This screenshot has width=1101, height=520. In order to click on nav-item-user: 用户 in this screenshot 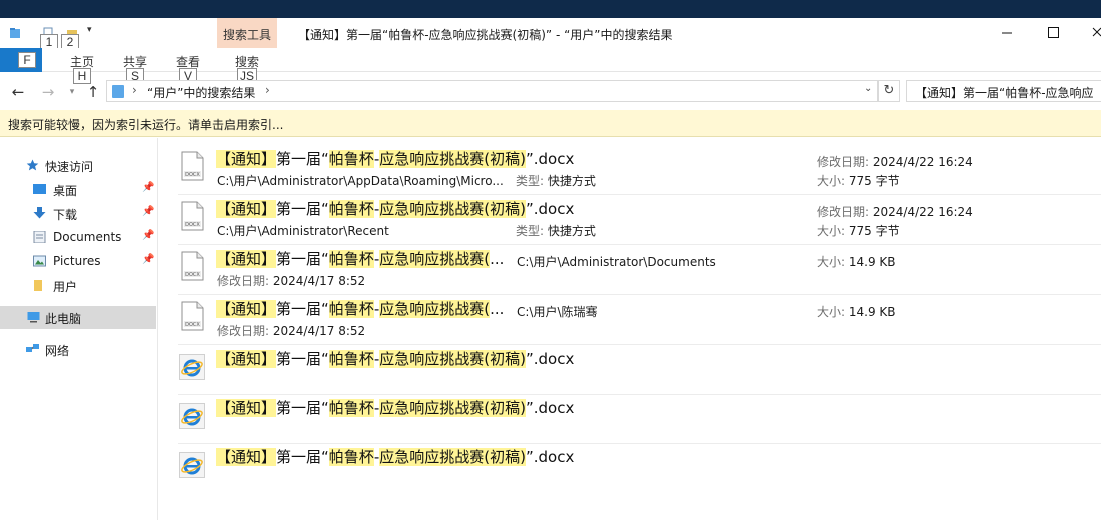, I will do `click(78, 285)`.